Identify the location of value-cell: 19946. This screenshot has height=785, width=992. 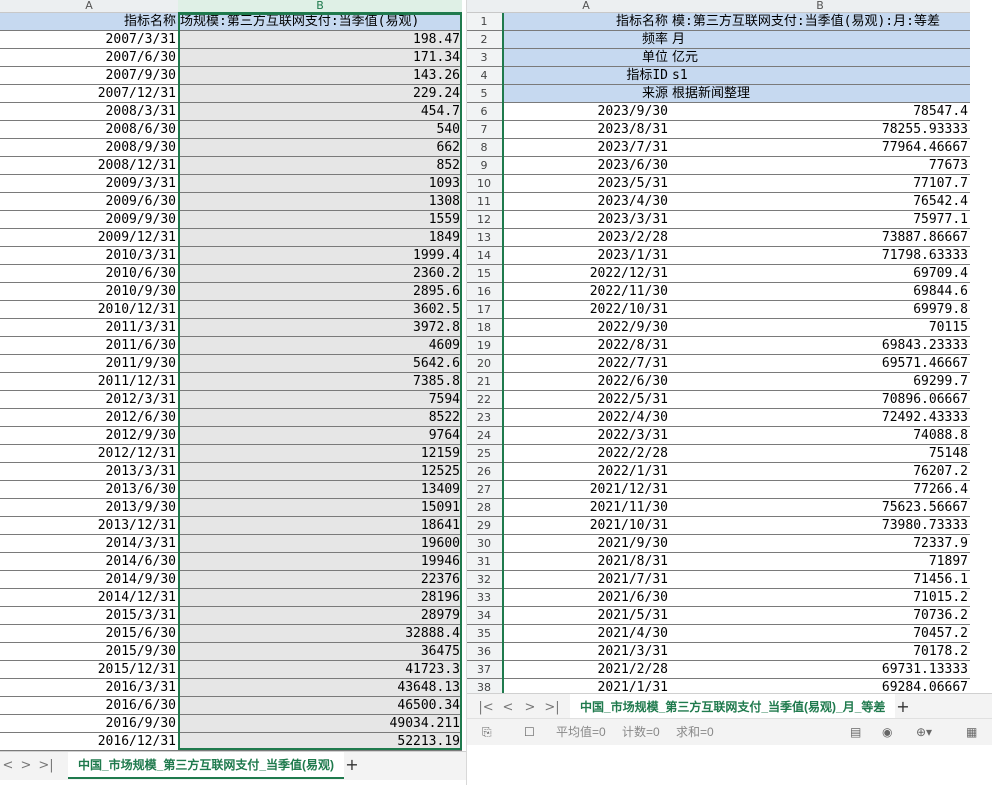
(320, 561).